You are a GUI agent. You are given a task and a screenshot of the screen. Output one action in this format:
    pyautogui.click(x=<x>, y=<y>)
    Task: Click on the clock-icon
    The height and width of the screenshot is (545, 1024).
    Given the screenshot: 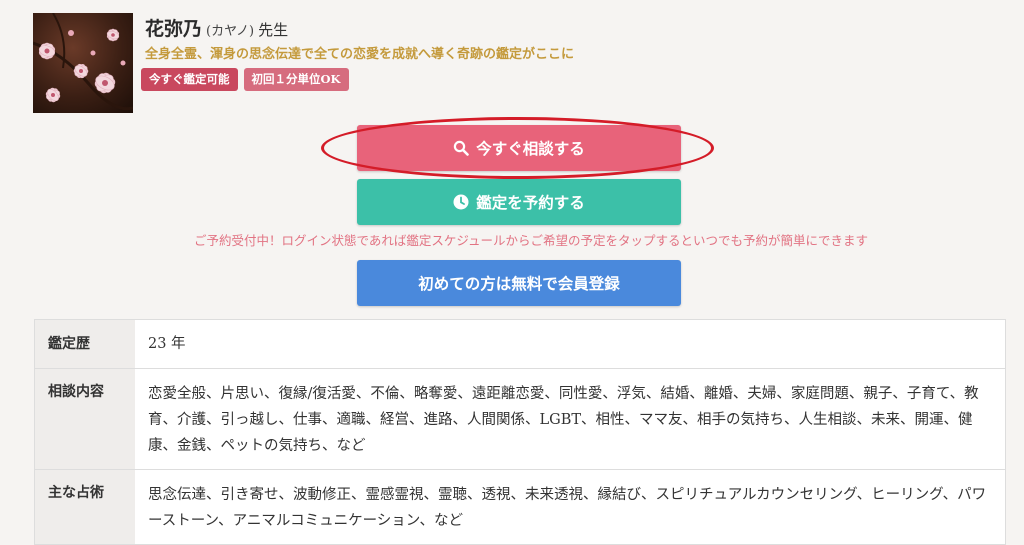 What is the action you would take?
    pyautogui.click(x=461, y=202)
    